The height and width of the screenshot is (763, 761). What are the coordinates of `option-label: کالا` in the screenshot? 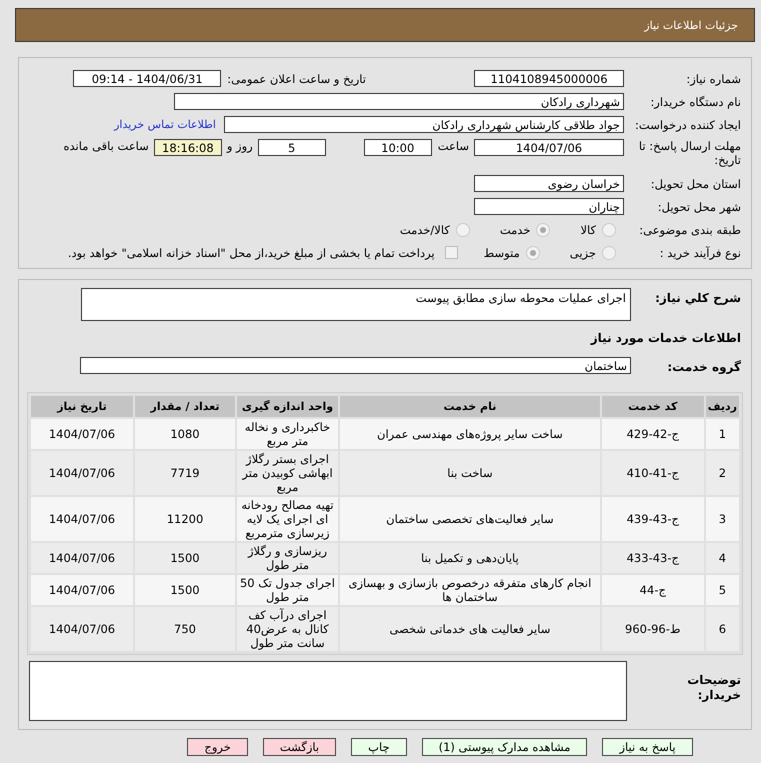 It's located at (588, 229).